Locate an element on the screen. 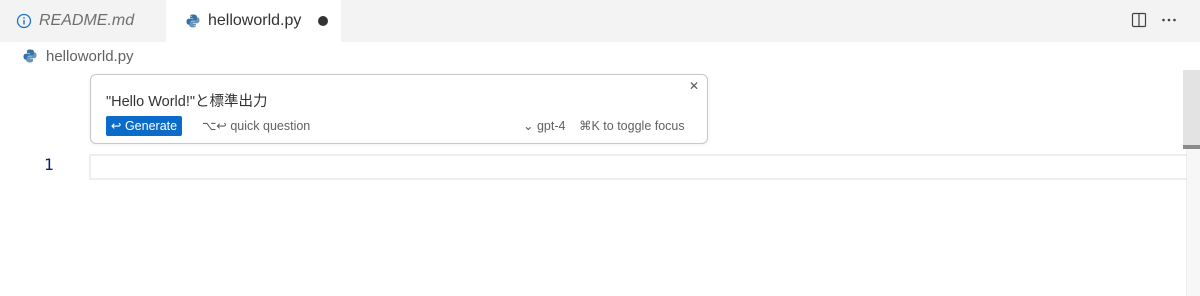  tab-label: helloworld.py is located at coordinates (255, 20).